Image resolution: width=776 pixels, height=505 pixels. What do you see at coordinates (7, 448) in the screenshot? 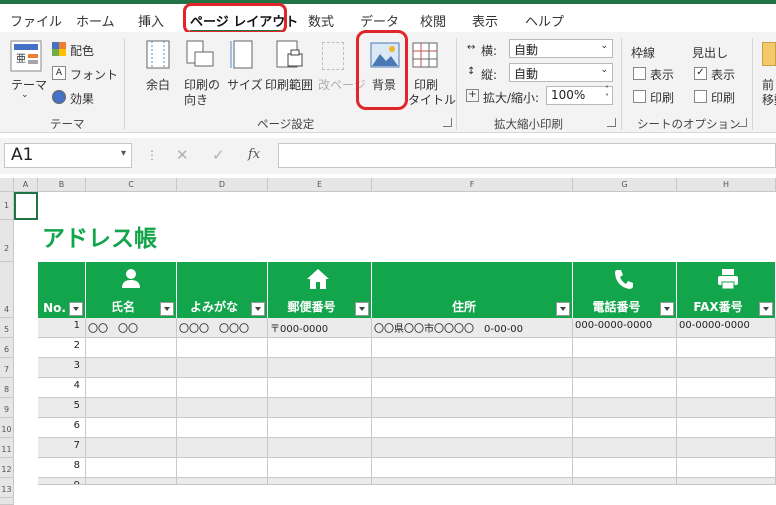
I see `row-header: 11` at bounding box center [7, 448].